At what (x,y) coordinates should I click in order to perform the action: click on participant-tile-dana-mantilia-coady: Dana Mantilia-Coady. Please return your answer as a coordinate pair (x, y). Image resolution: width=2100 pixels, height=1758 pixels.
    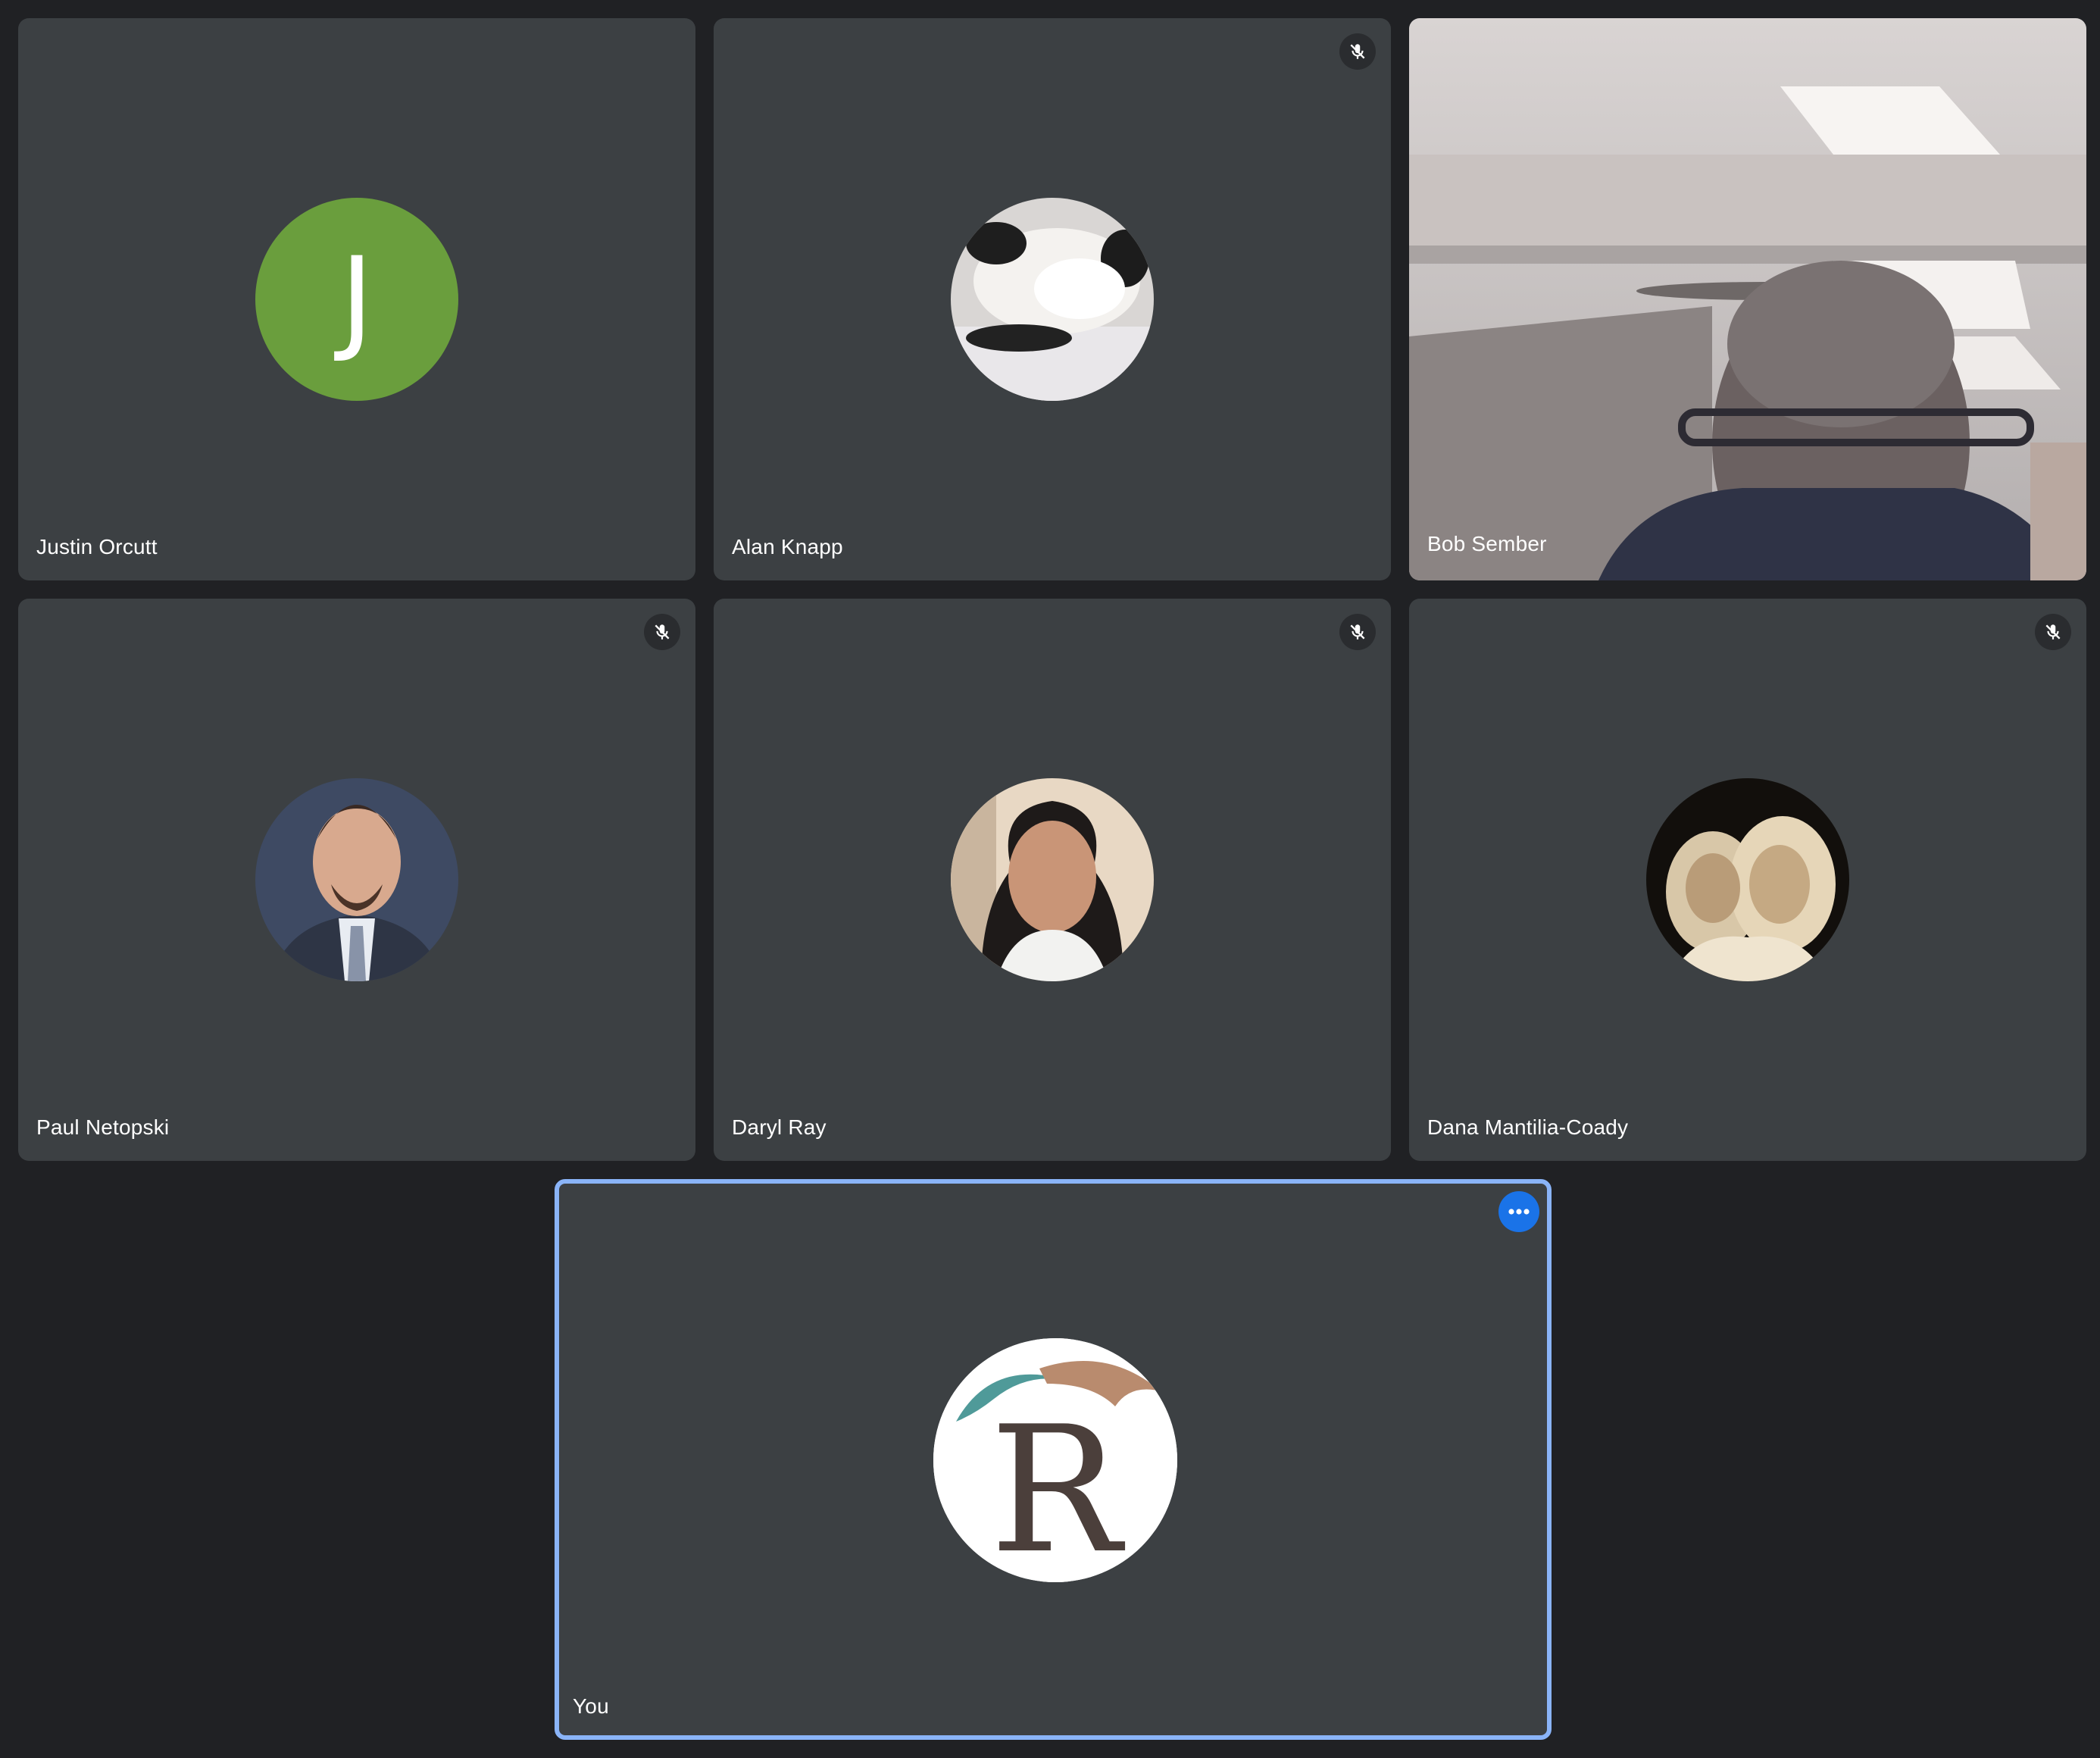
    Looking at the image, I should click on (1748, 880).